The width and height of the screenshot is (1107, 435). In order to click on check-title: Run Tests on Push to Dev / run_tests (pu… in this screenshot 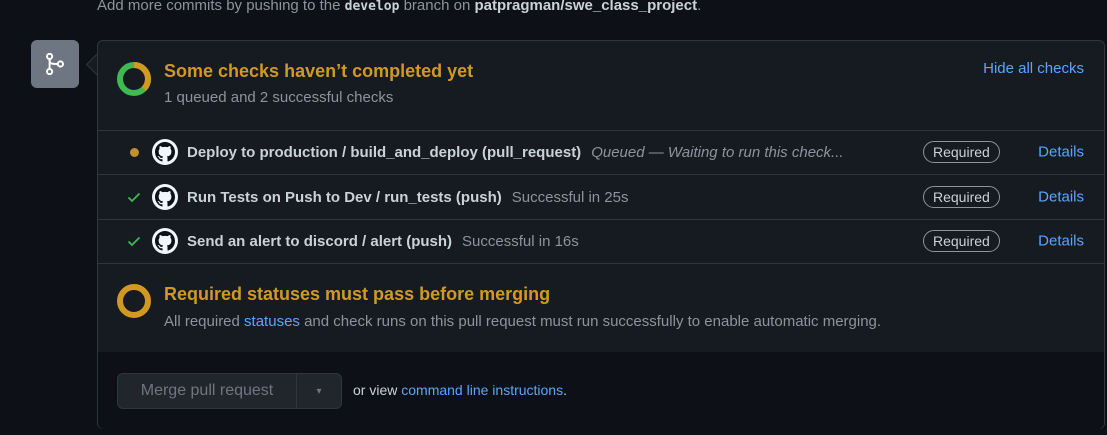, I will do `click(344, 197)`.